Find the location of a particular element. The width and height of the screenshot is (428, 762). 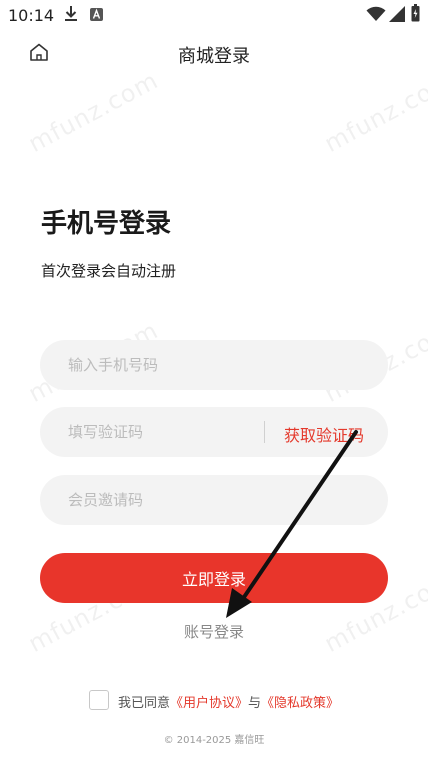

page-title: 商城登录 is located at coordinates (214, 56).